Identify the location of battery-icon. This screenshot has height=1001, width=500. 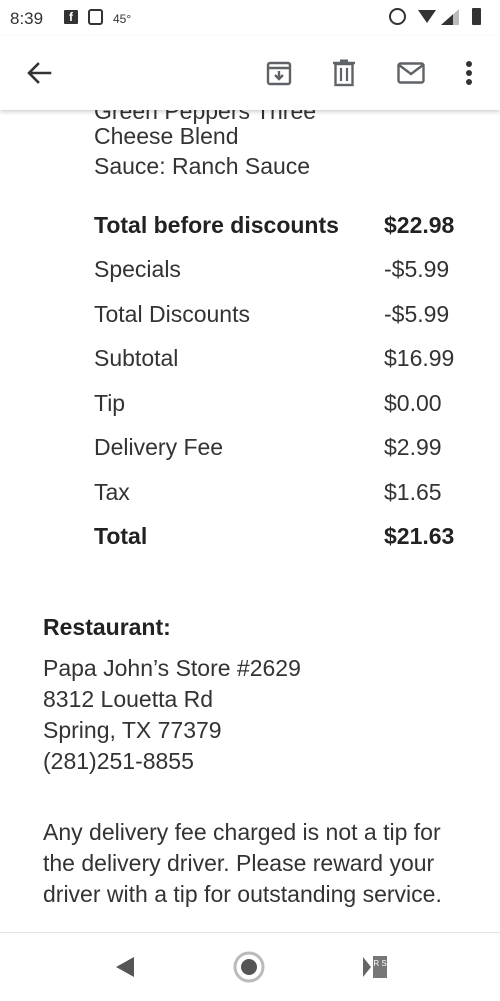
(476, 16).